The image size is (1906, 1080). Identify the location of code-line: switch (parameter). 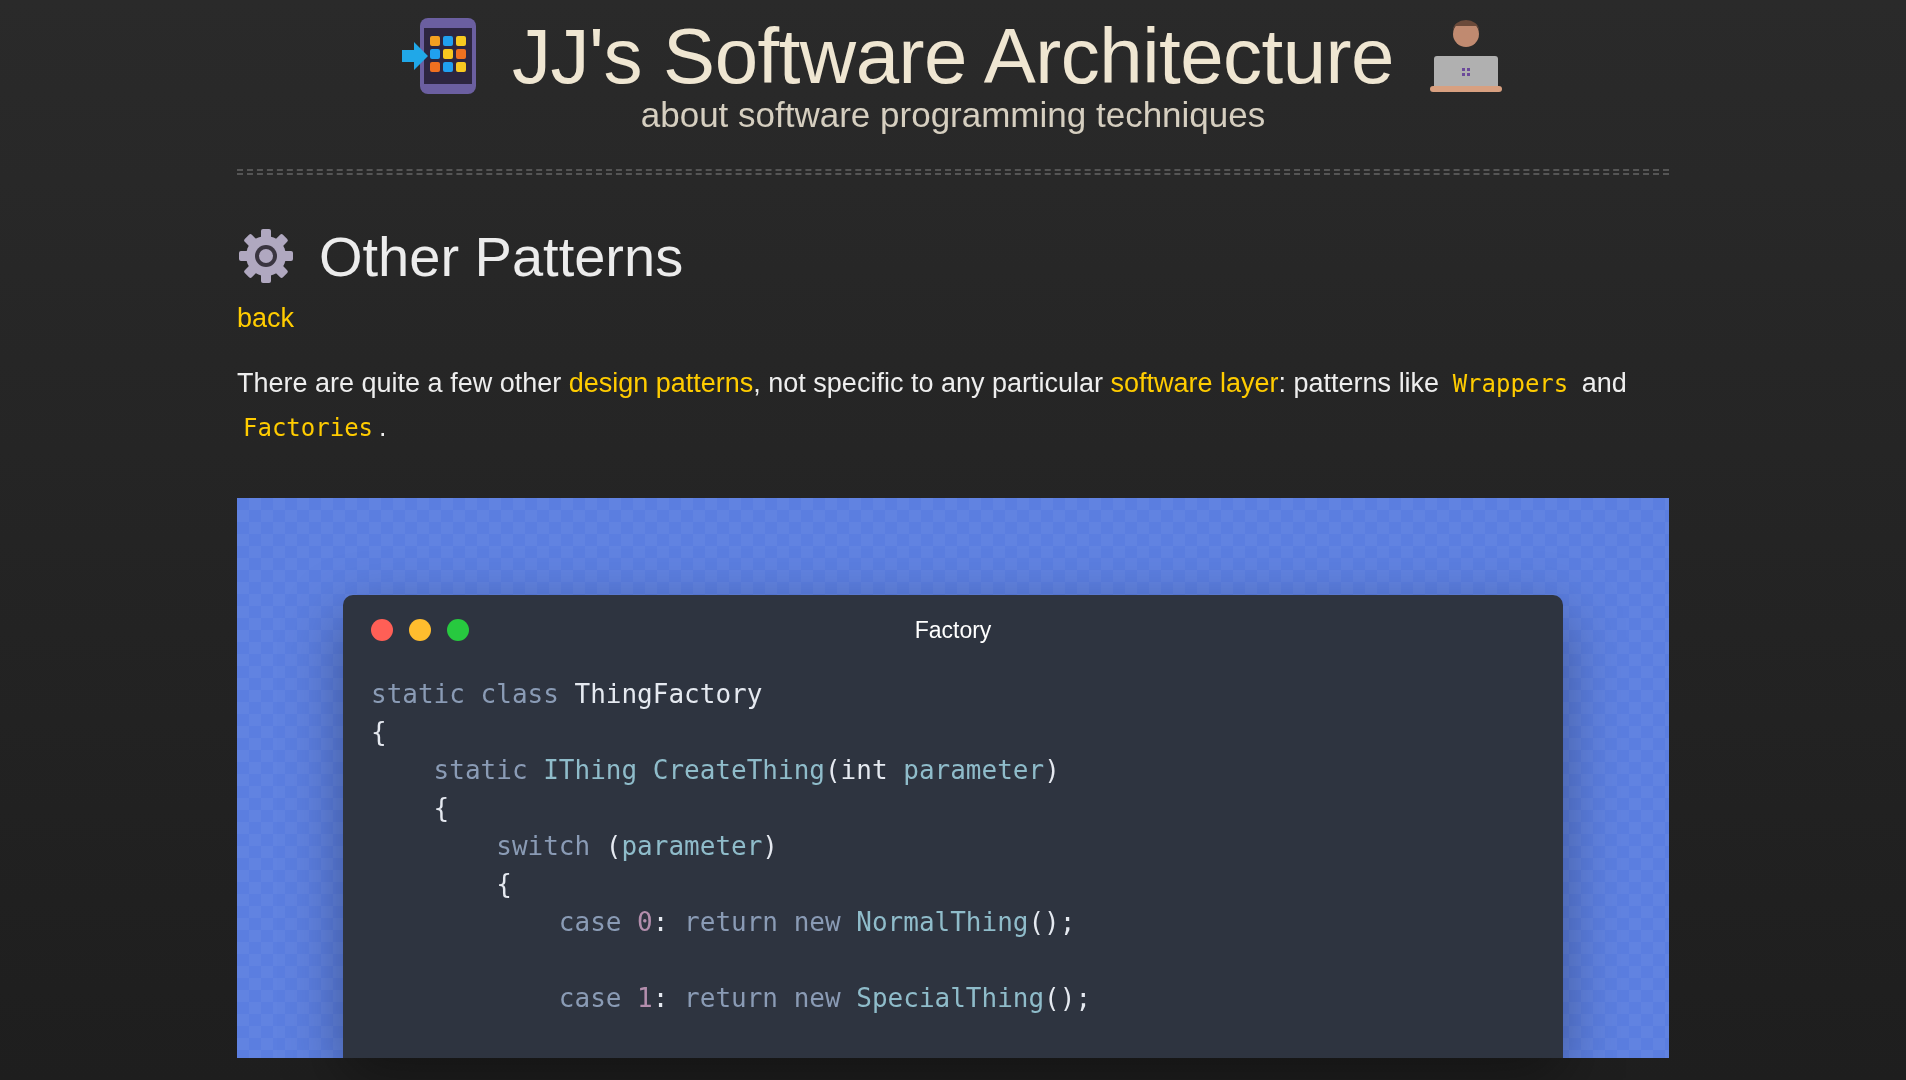
(637, 847).